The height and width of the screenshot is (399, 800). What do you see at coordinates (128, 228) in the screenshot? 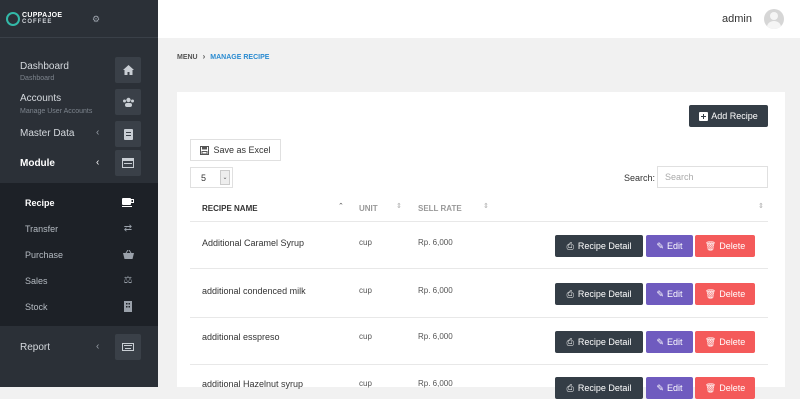
I see `exchange-icon: ⇄` at bounding box center [128, 228].